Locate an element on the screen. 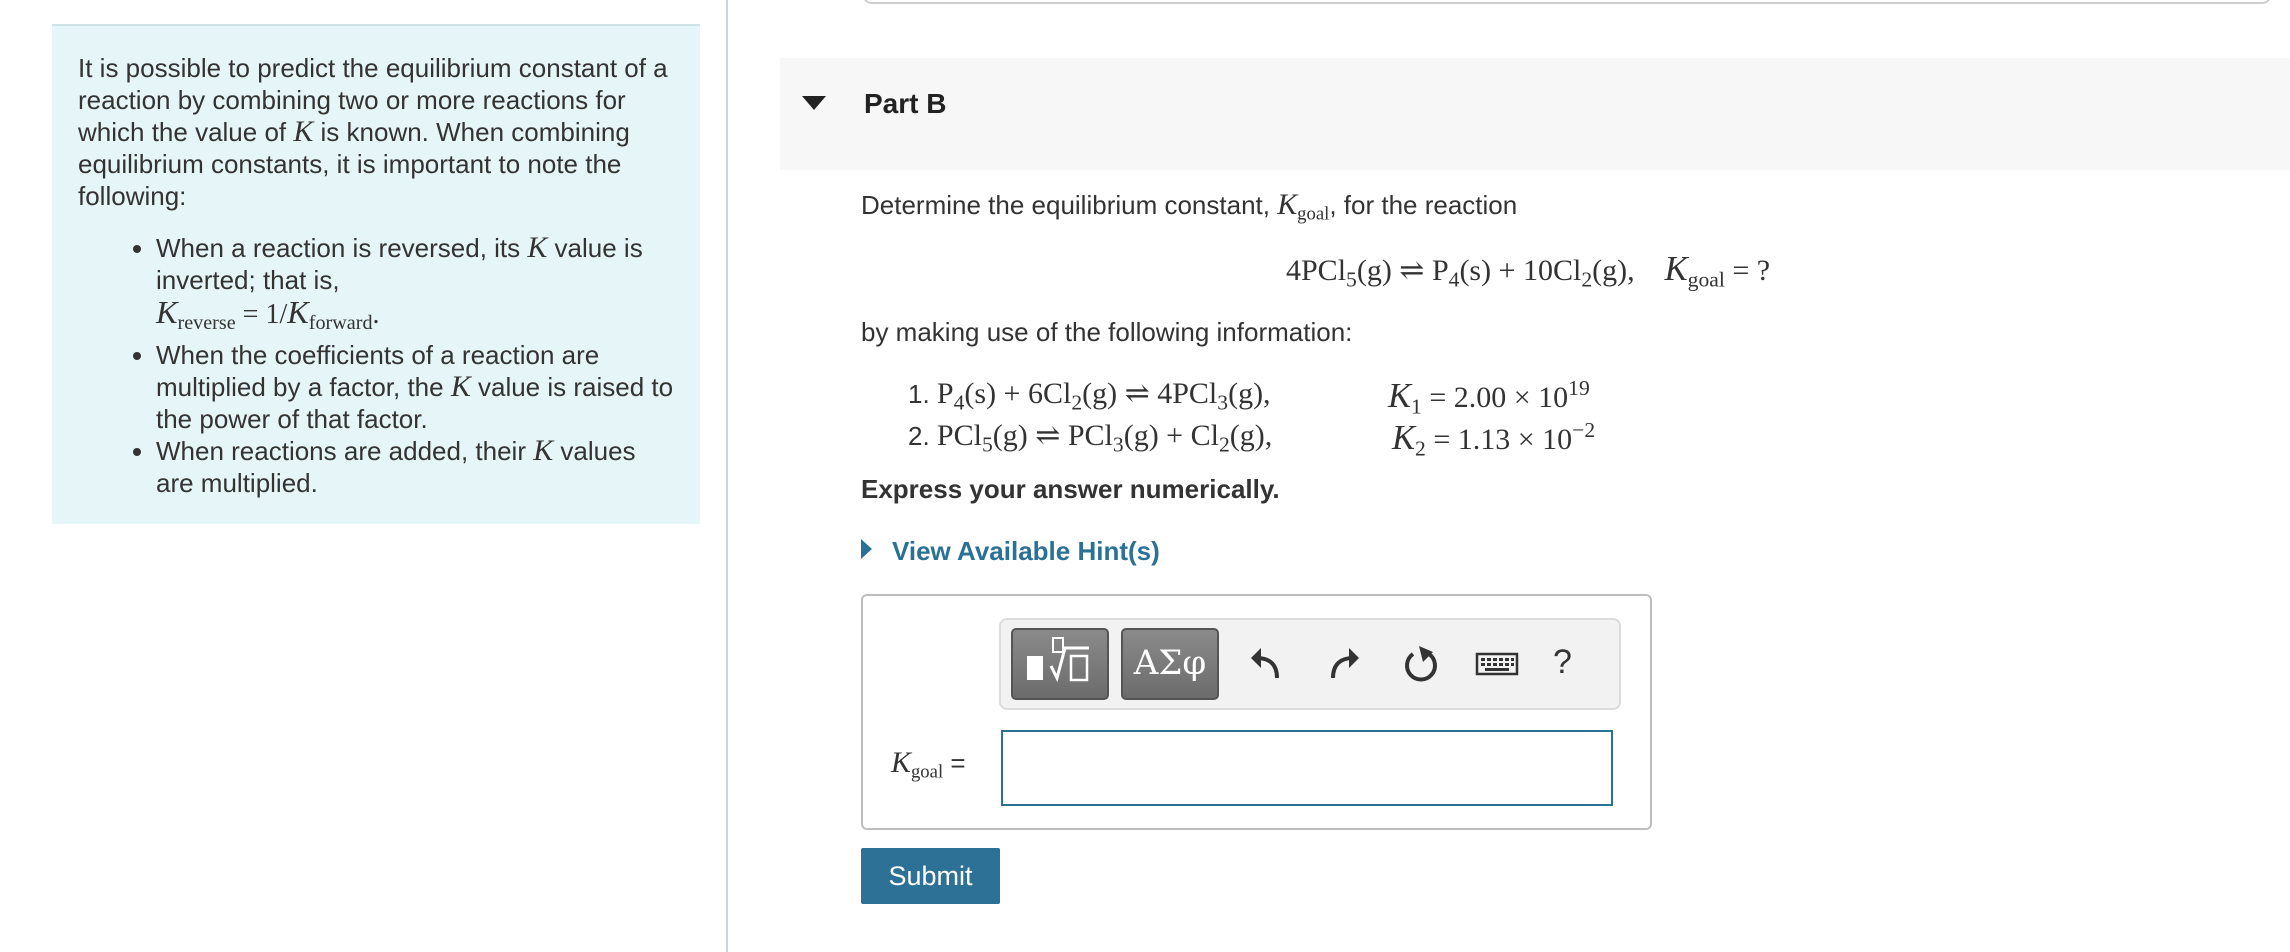 Image resolution: width=2290 pixels, height=952 pixels. keyboard-icon is located at coordinates (1497, 664).